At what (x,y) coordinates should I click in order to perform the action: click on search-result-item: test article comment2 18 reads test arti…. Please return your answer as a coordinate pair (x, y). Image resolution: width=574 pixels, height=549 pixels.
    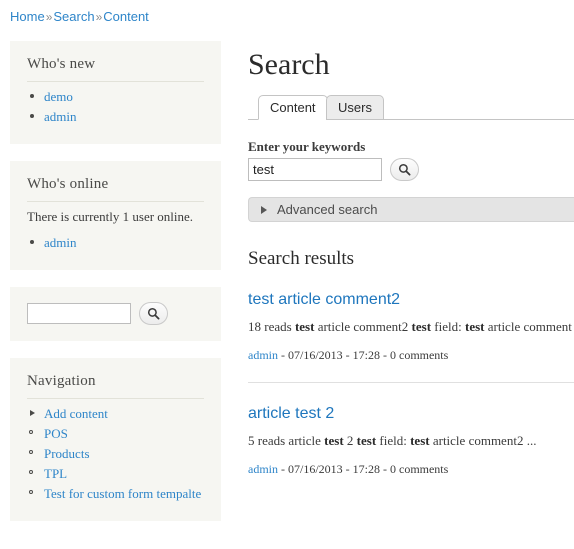
    Looking at the image, I should click on (411, 326).